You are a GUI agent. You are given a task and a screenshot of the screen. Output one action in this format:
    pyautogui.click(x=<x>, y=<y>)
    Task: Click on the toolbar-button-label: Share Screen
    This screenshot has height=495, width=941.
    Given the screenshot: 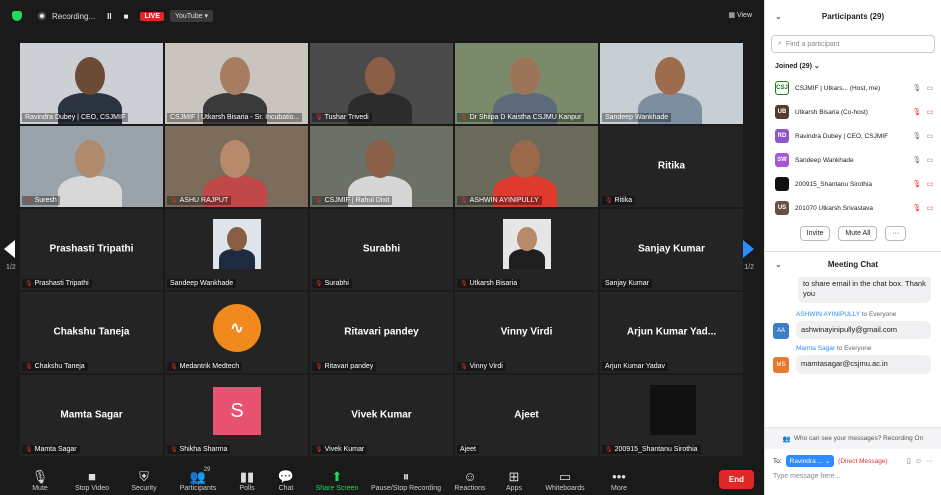 What is the action you would take?
    pyautogui.click(x=337, y=488)
    